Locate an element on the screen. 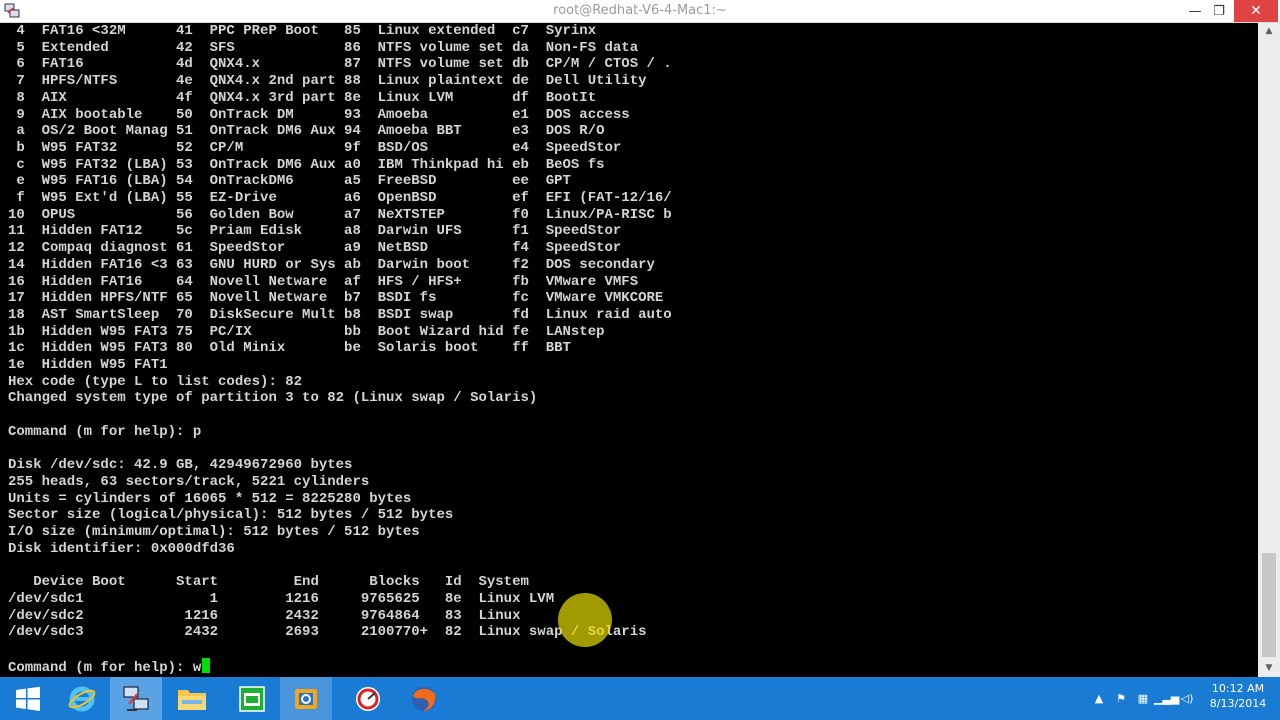  system-tray: ▲ ⚑ ▦ ▁▃▅ ◁) is located at coordinates (1143, 698).